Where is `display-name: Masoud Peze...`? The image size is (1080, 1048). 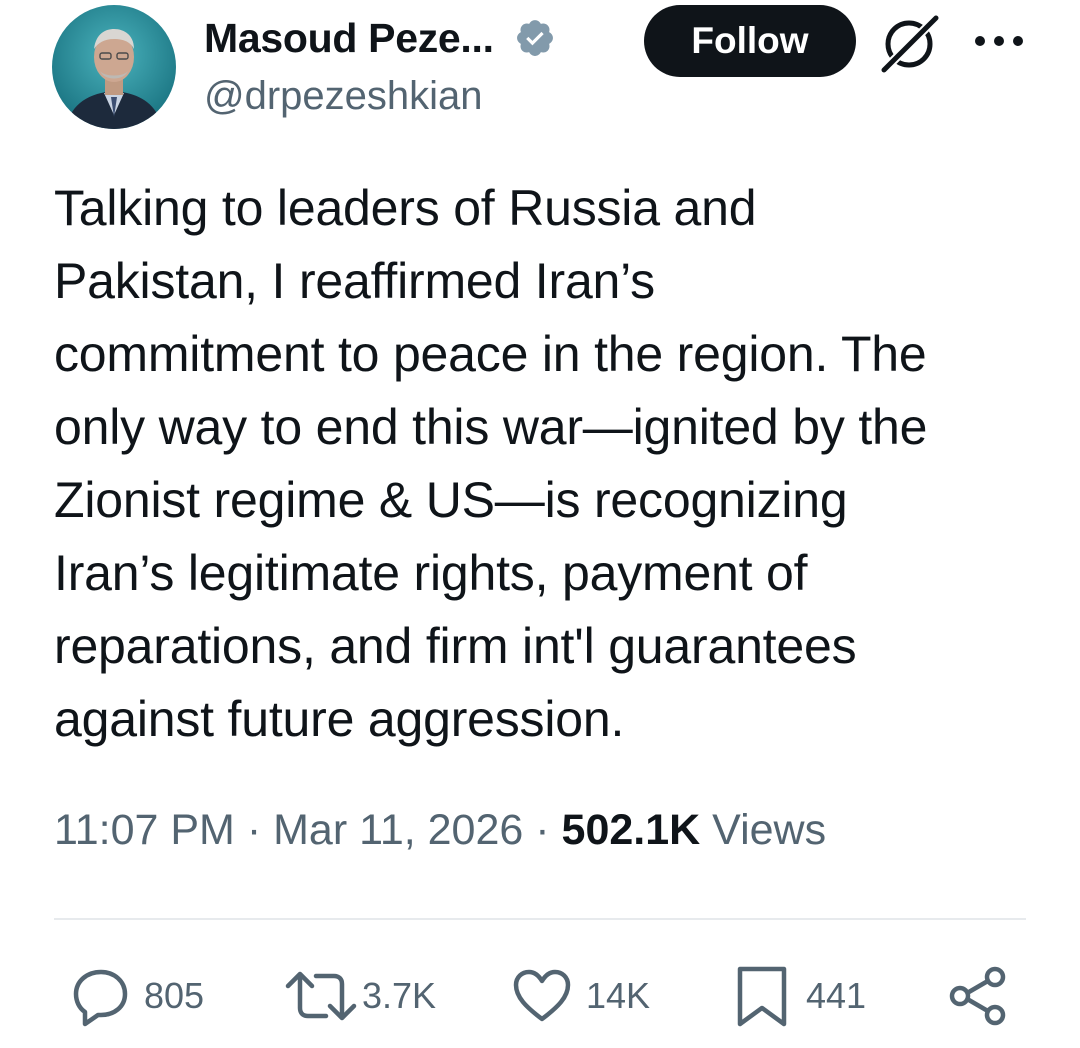 display-name: Masoud Peze... is located at coordinates (349, 38).